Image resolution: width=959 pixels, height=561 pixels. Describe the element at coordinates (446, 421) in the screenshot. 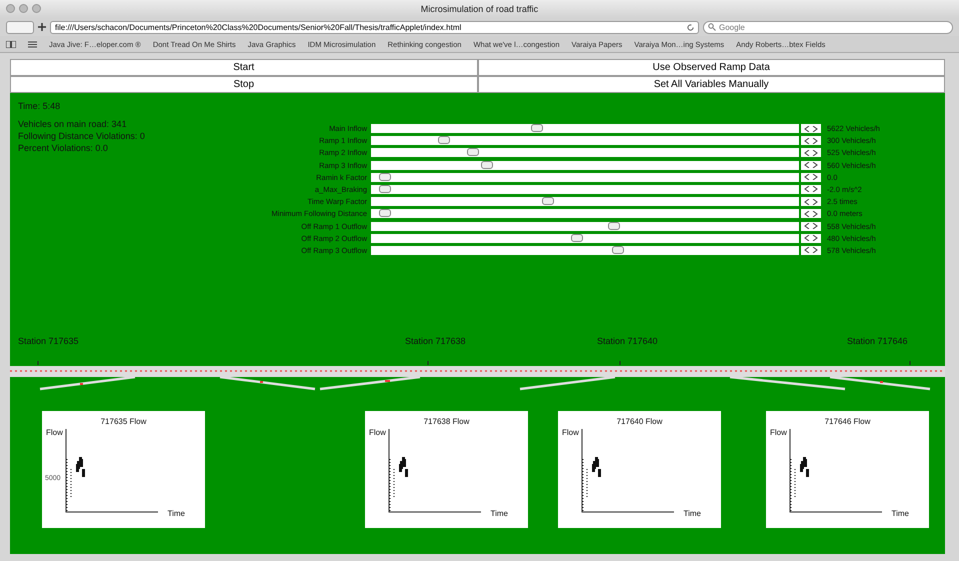

I see `chart-title: 717638 Flow` at that location.